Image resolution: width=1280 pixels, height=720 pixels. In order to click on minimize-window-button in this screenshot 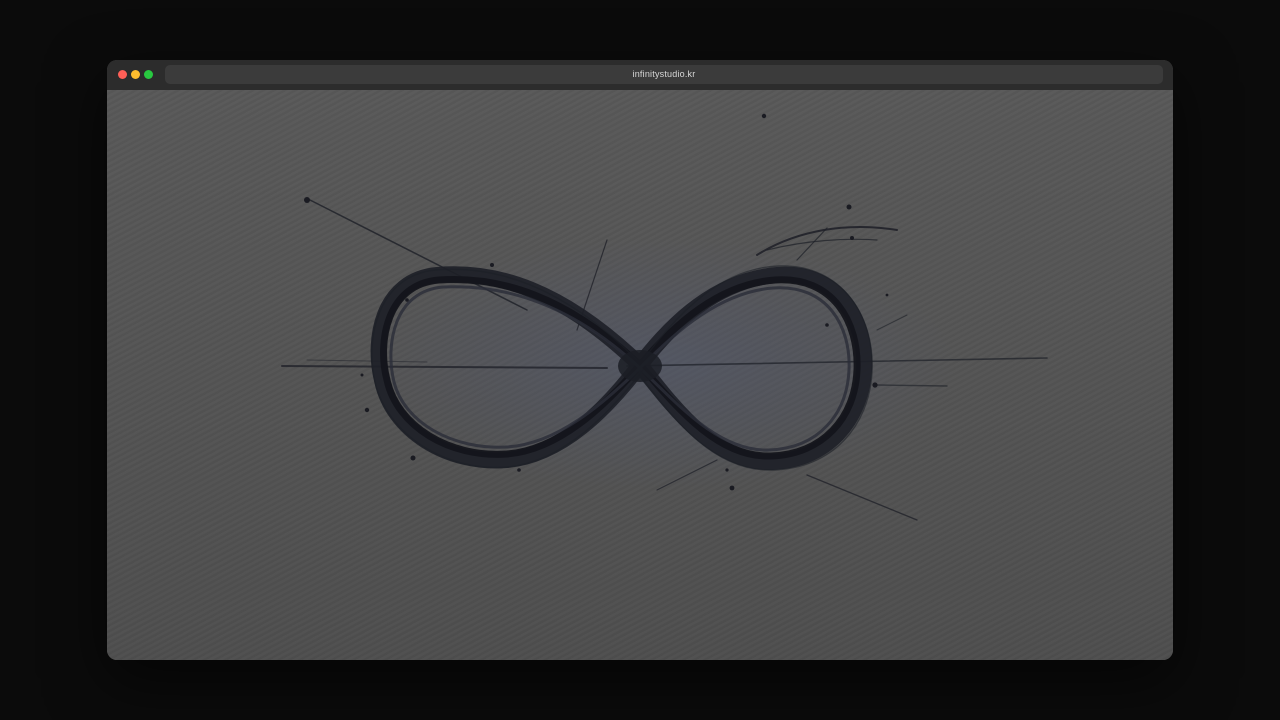, I will do `click(135, 74)`.